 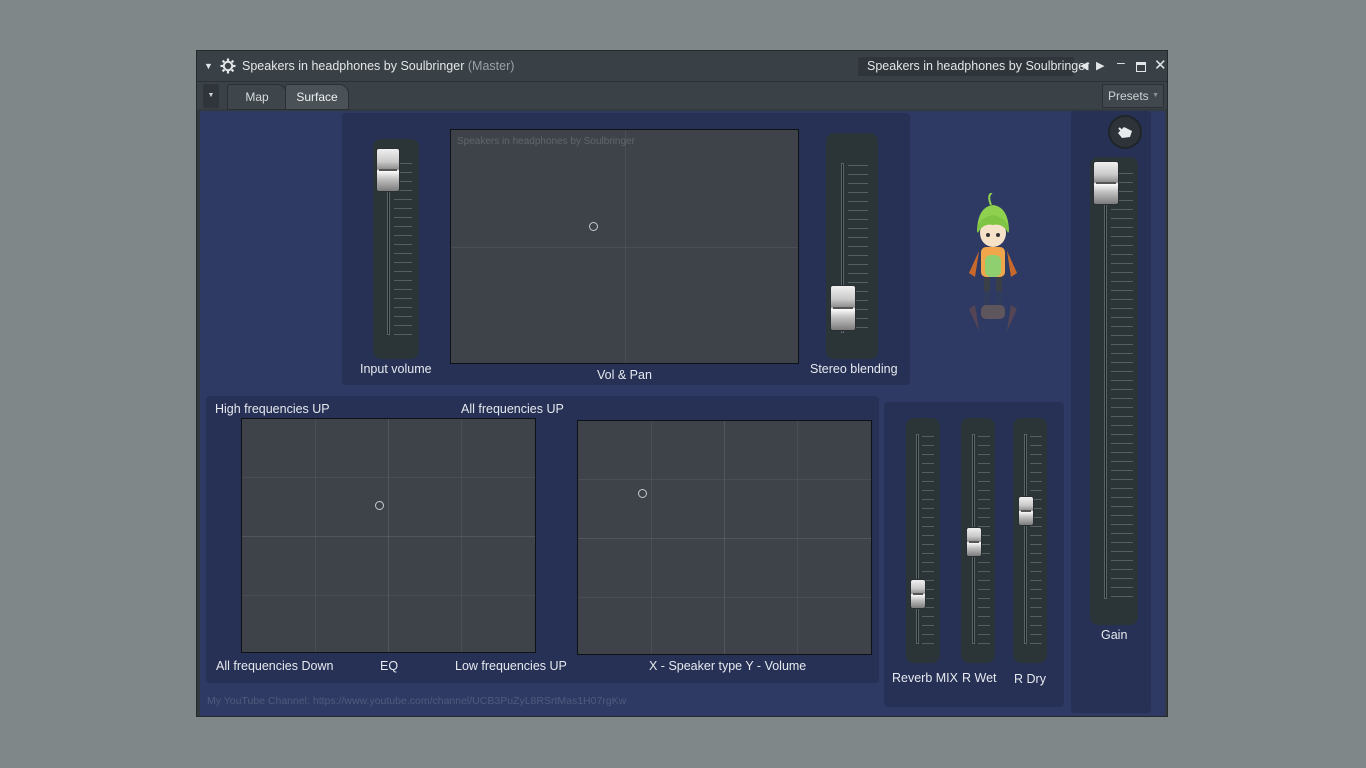 What do you see at coordinates (918, 594) in the screenshot?
I see `reverb-mix-slider` at bounding box center [918, 594].